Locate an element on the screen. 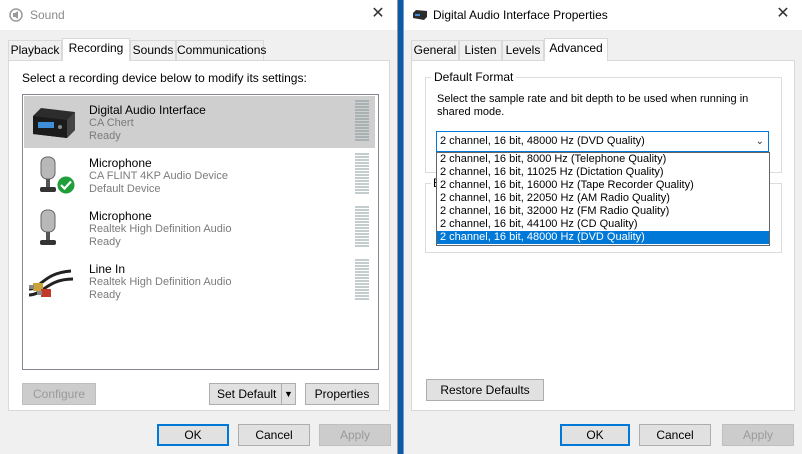 The width and height of the screenshot is (802, 454). tab-levels: Levels is located at coordinates (523, 50).